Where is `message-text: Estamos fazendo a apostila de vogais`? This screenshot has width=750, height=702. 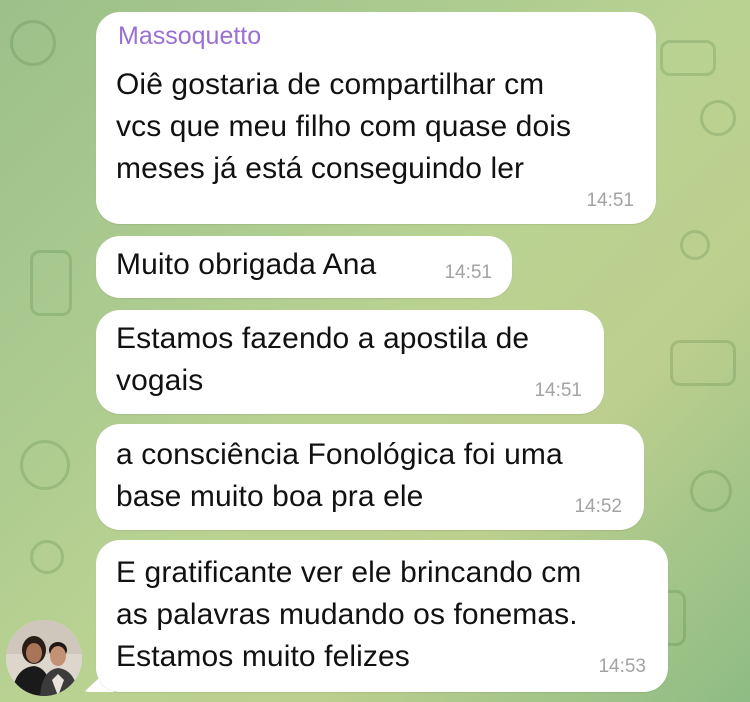
message-text: Estamos fazendo a apostila de vogais is located at coordinates (323, 359).